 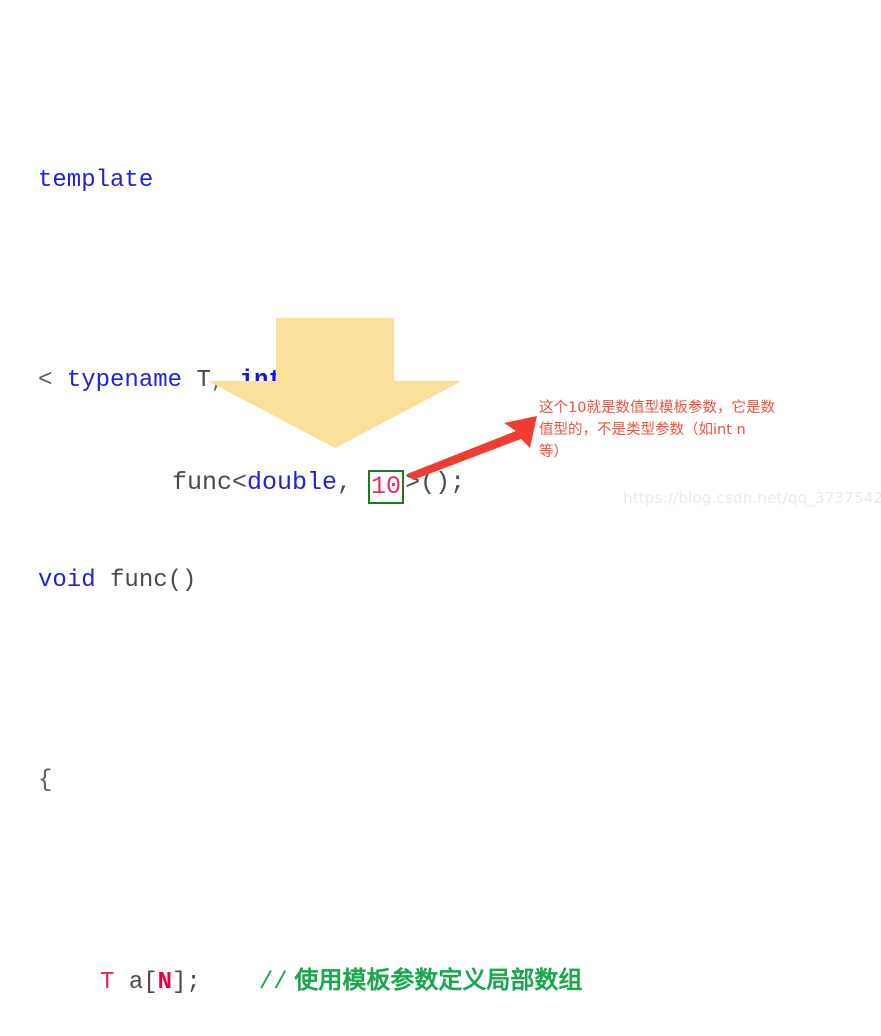 What do you see at coordinates (310, 781) in the screenshot?
I see `code-line-open-brace: {` at bounding box center [310, 781].